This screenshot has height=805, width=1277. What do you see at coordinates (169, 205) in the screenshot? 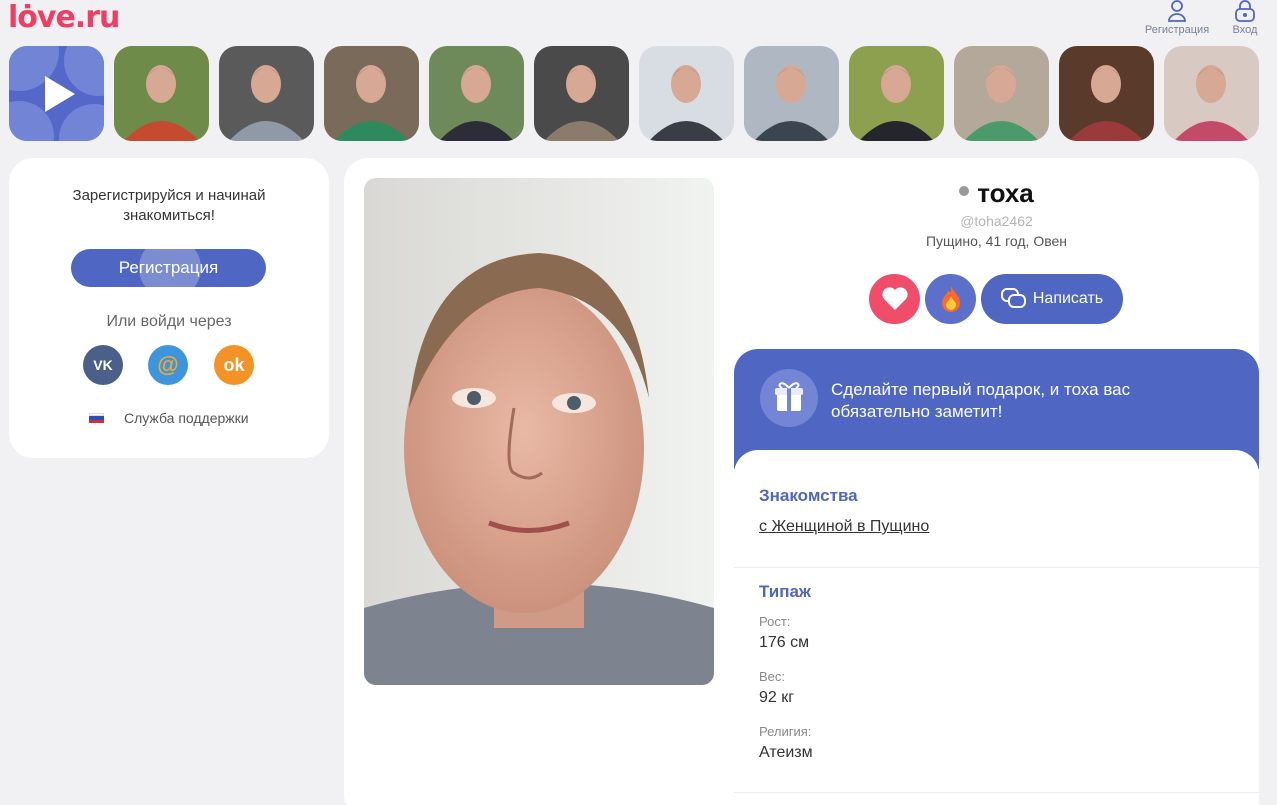
I see `registration-intro: Зарегистрируйся и начинай знакомиться!` at bounding box center [169, 205].